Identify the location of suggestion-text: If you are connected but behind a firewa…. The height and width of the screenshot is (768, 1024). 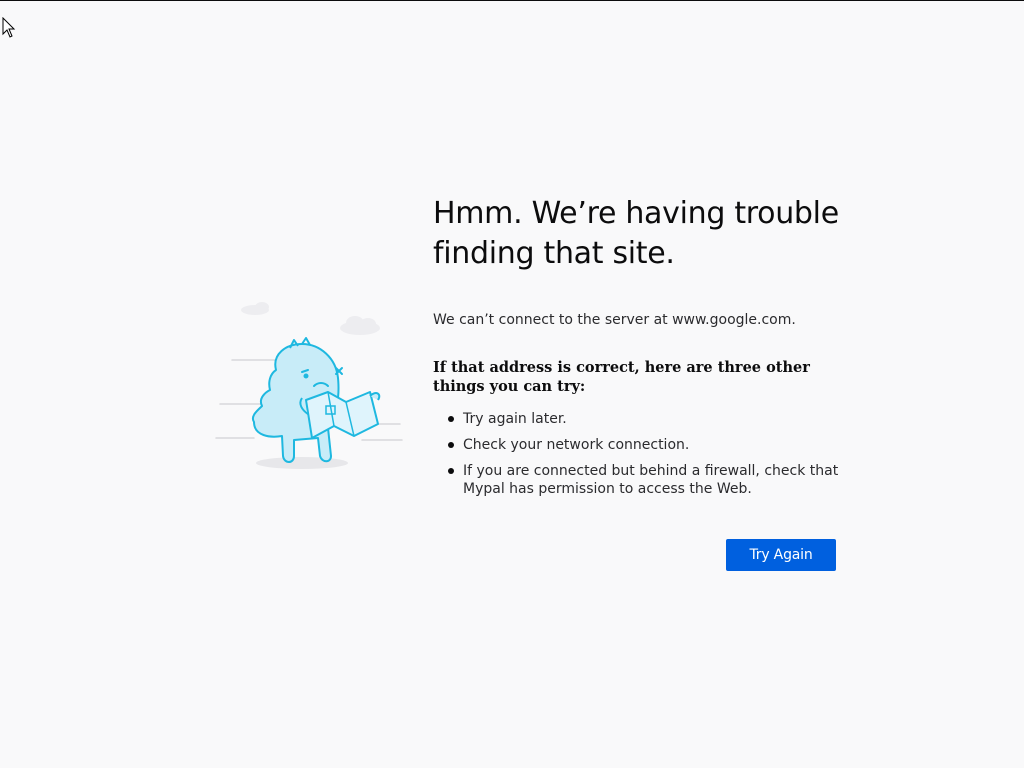
(651, 480).